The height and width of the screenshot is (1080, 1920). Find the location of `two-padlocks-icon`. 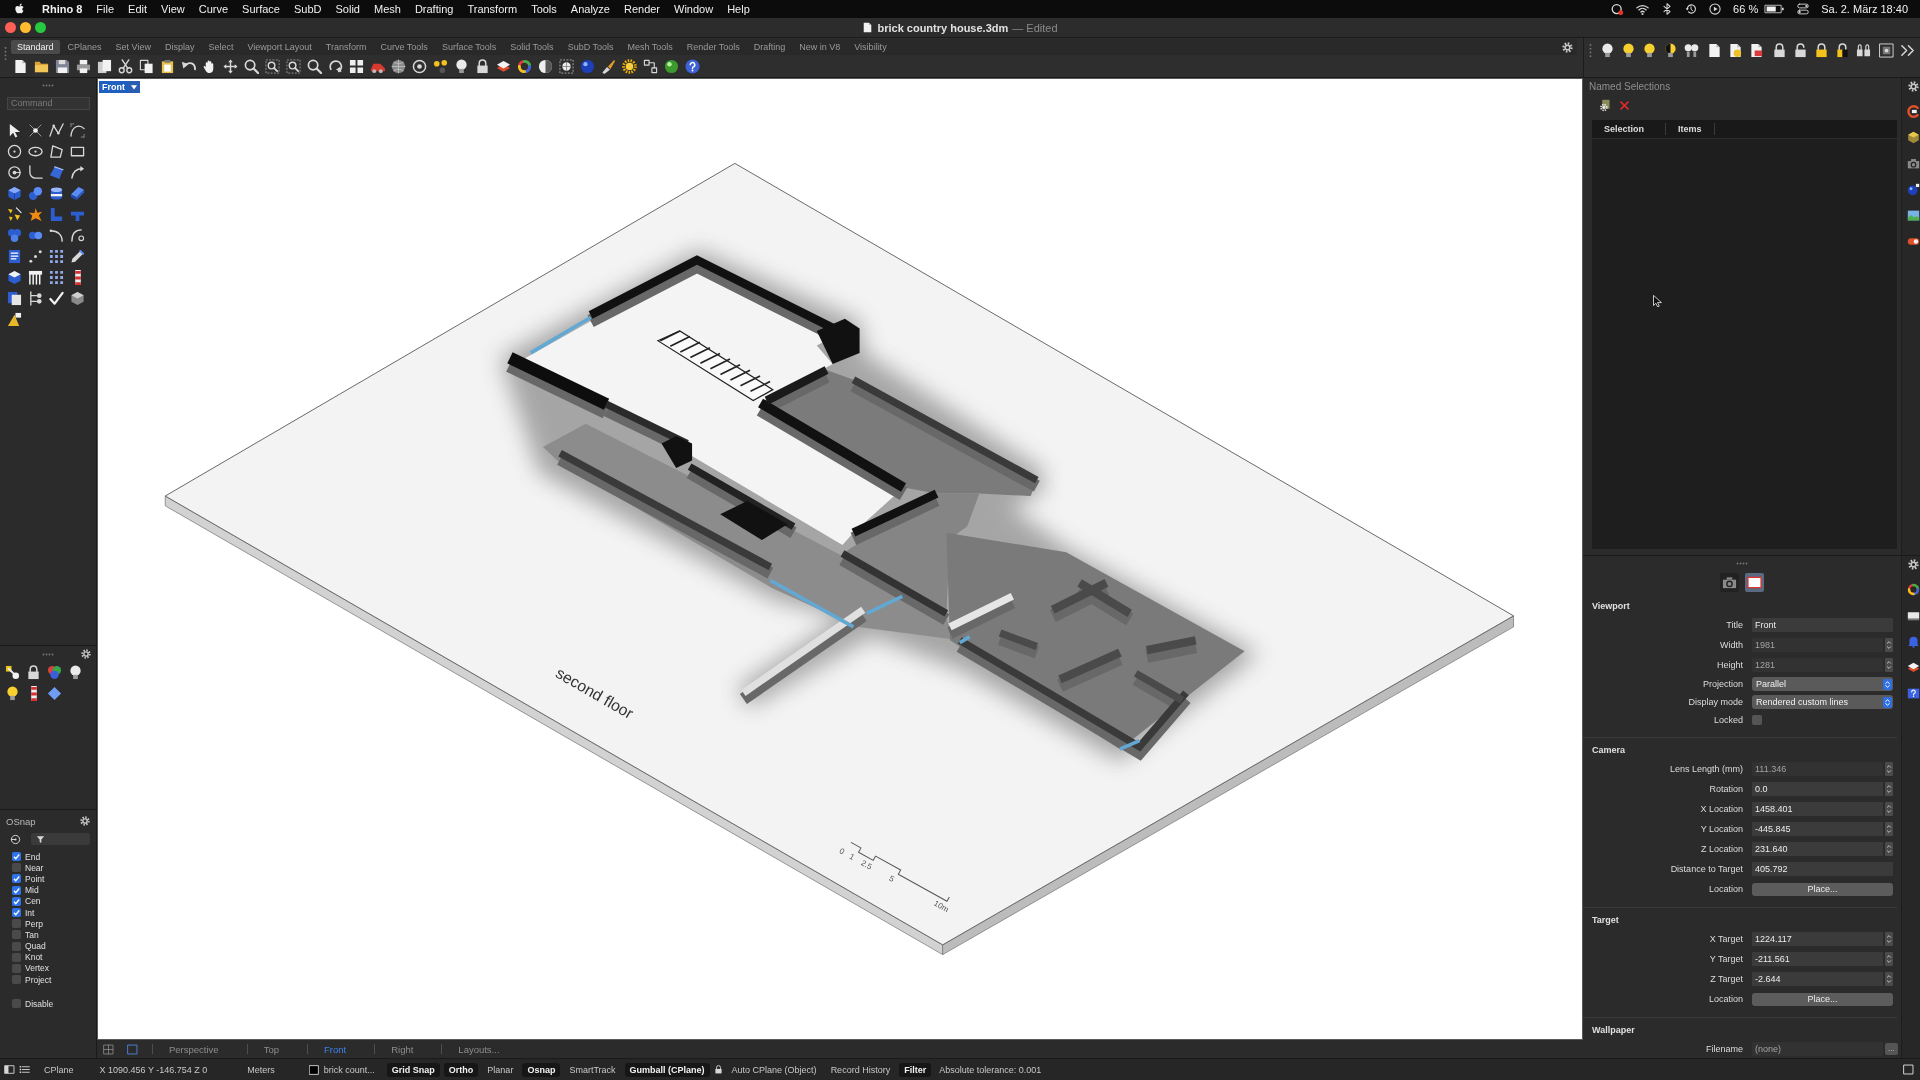

two-padlocks-icon is located at coordinates (1863, 50).